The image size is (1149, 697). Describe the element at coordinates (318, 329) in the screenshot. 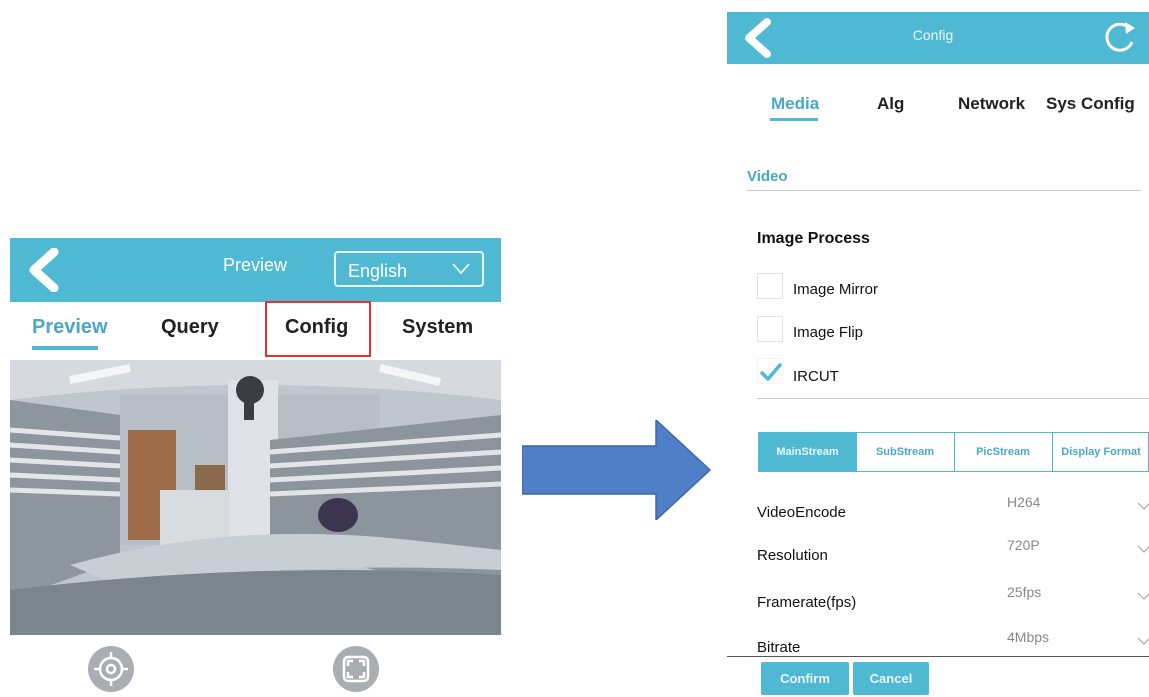

I see `config-tab-highlight` at that location.